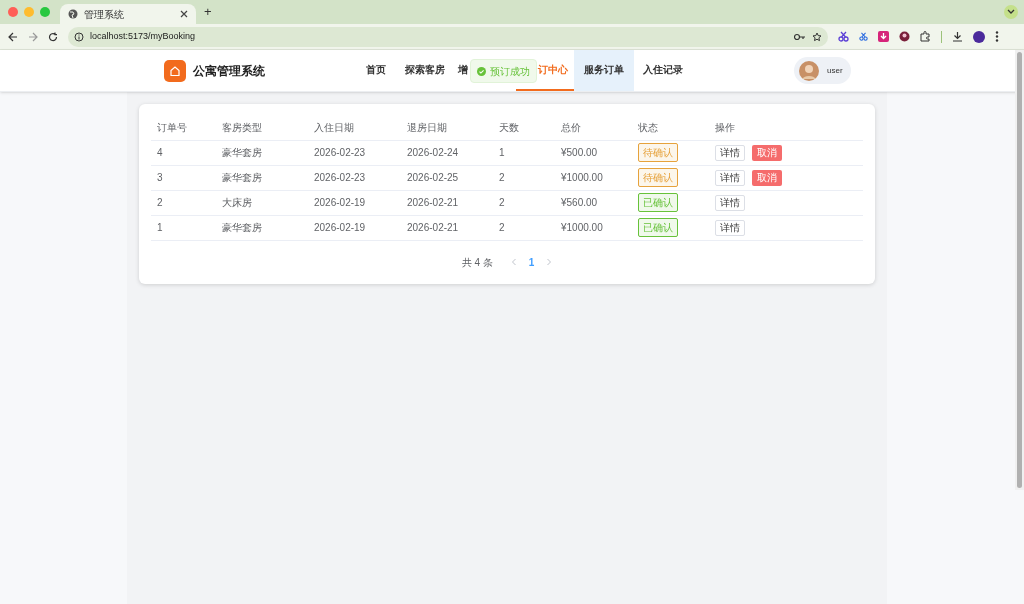 Image resolution: width=1024 pixels, height=604 pixels. I want to click on user-menu: user, so click(822, 70).